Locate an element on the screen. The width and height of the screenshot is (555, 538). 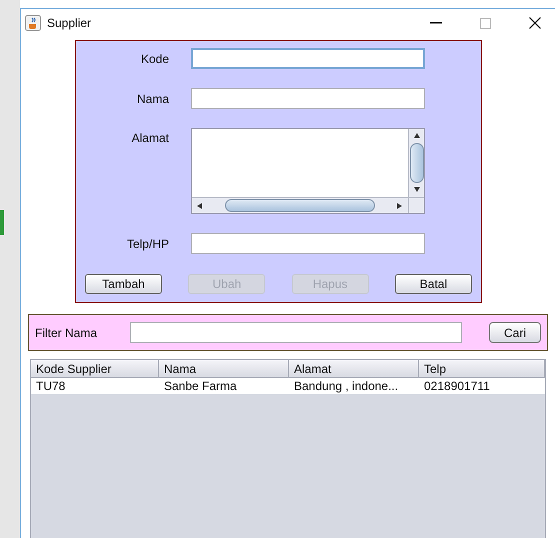
filter-field is located at coordinates (296, 332).